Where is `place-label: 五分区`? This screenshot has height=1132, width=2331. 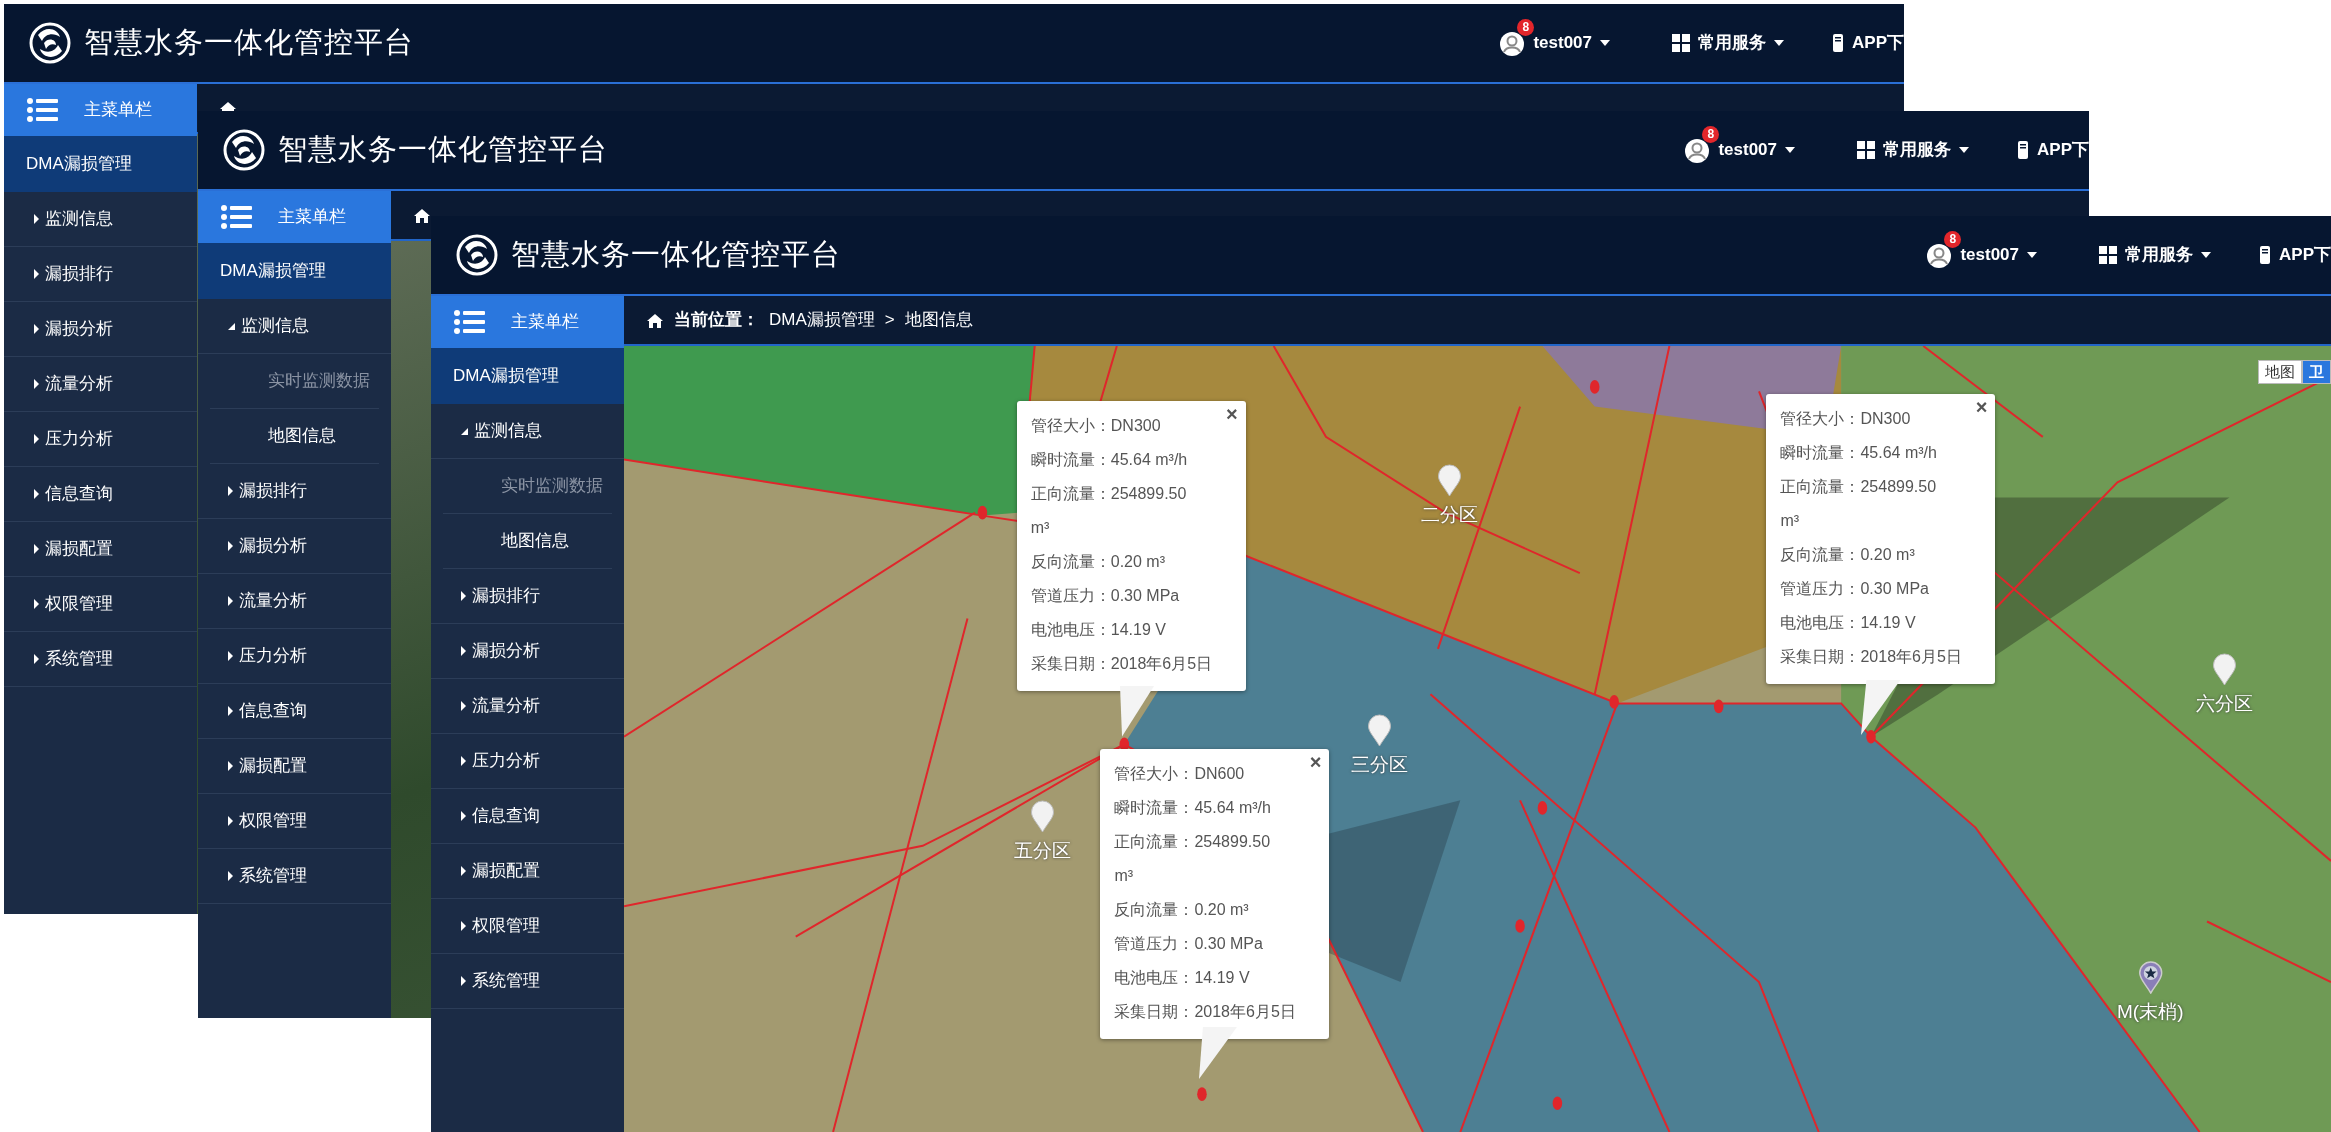
place-label: 五分区 is located at coordinates (1042, 851).